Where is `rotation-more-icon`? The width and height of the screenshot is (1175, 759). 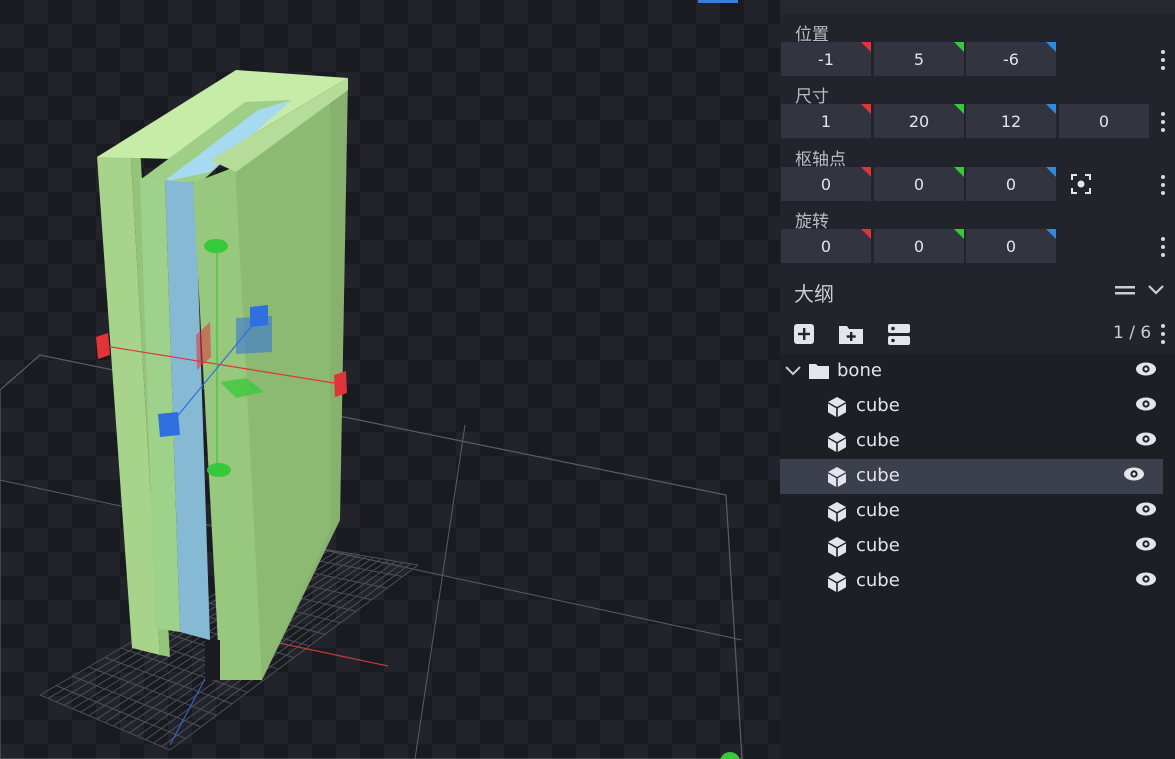 rotation-more-icon is located at coordinates (1163, 247).